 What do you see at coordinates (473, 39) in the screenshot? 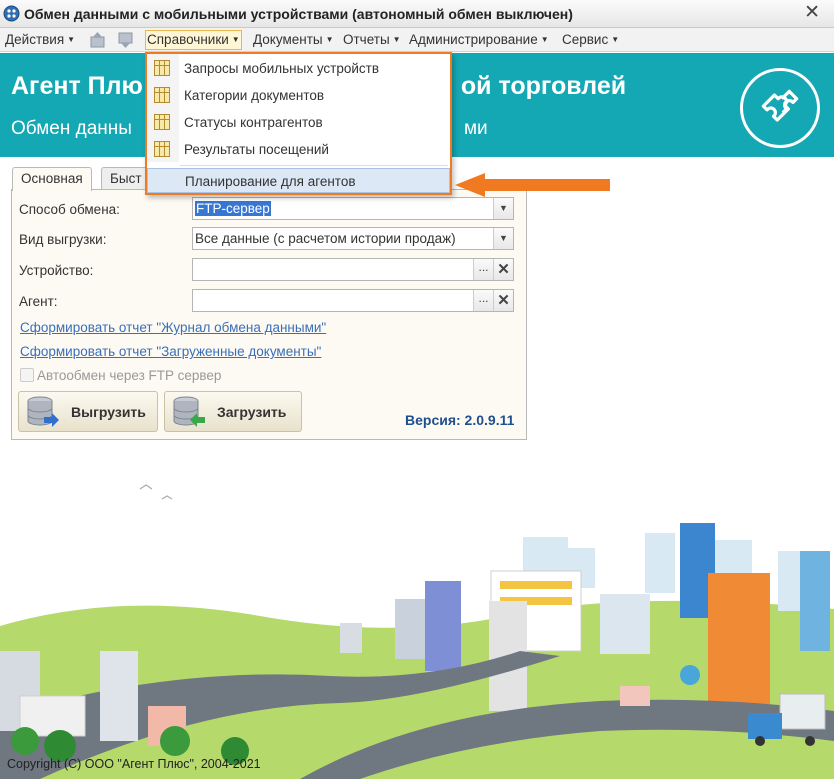
I see `menu-administration-label: Администрирование` at bounding box center [473, 39].